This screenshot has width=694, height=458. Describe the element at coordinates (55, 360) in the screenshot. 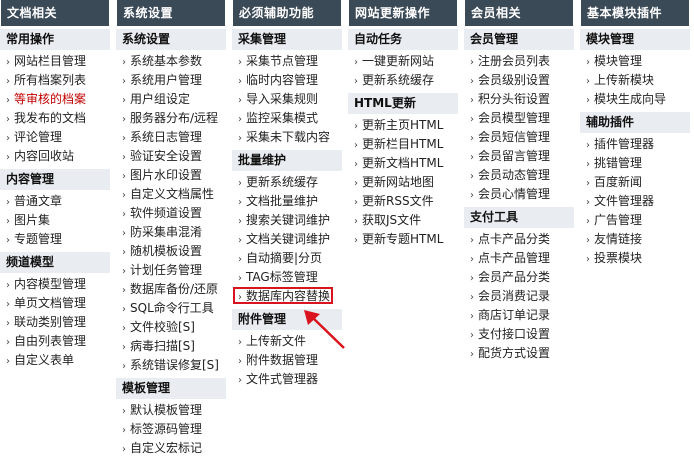

I see `menu-item: › 自定义表单` at that location.